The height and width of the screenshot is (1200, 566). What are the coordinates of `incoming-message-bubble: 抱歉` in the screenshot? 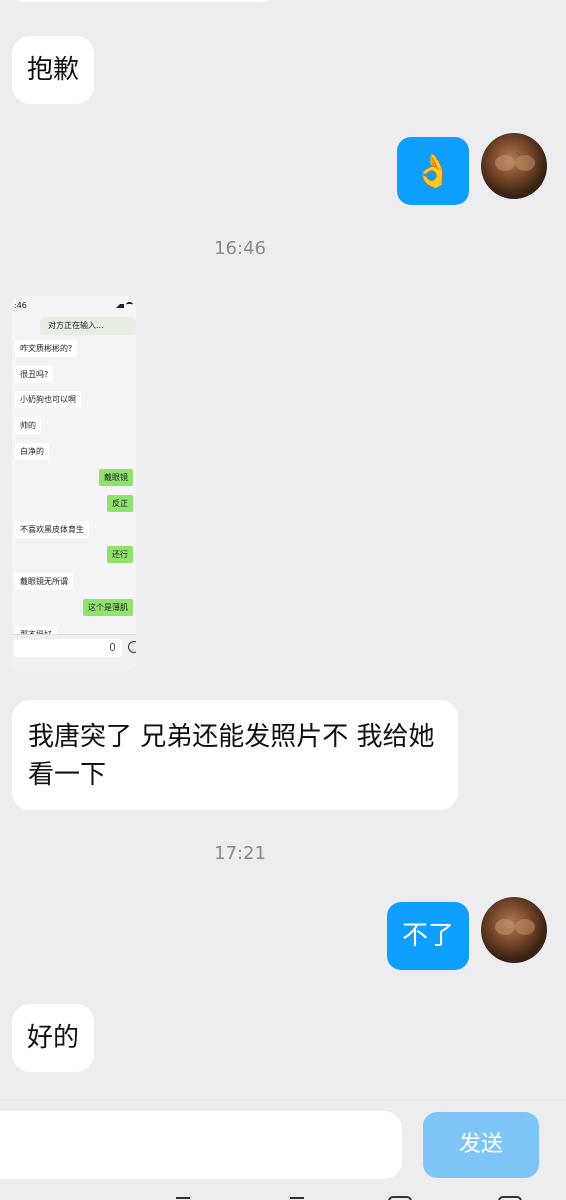 It's located at (53, 70).